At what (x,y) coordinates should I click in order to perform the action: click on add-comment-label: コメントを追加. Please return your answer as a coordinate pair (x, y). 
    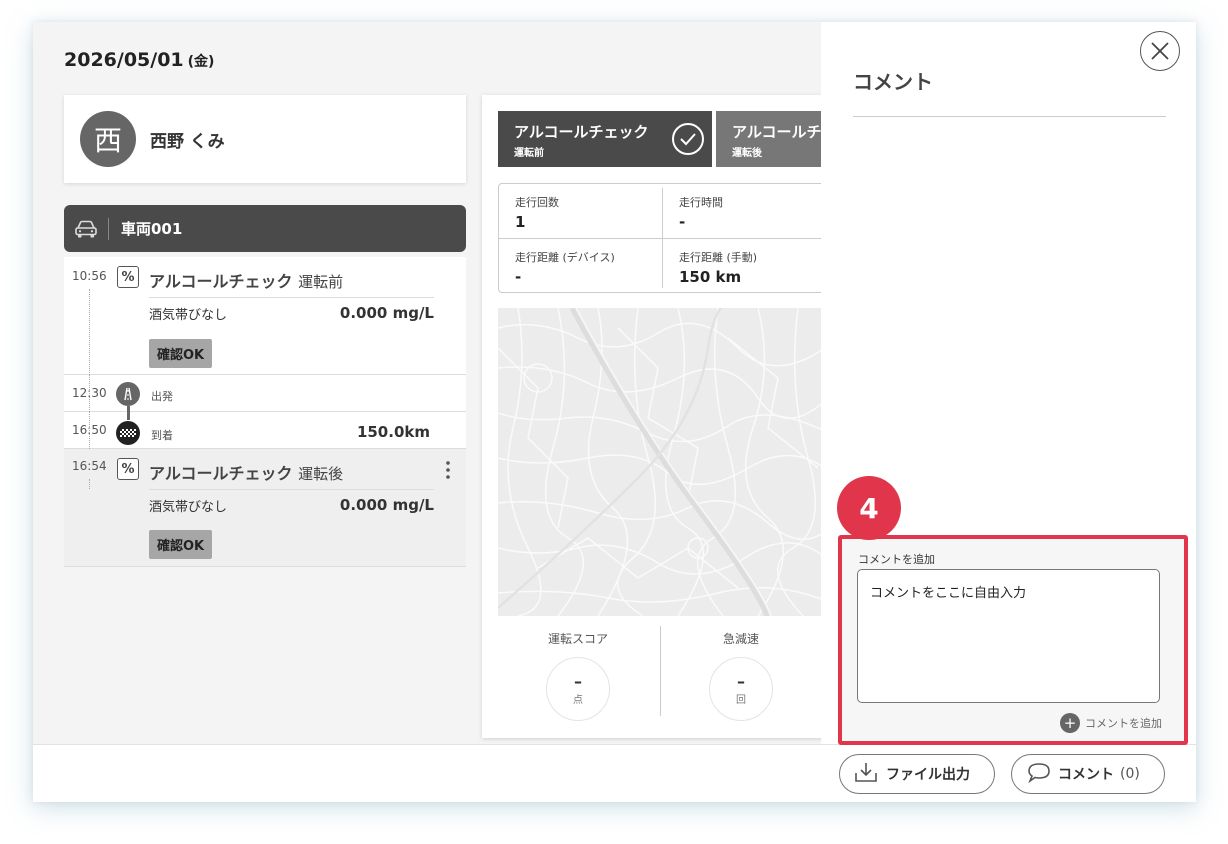
    Looking at the image, I should click on (1123, 723).